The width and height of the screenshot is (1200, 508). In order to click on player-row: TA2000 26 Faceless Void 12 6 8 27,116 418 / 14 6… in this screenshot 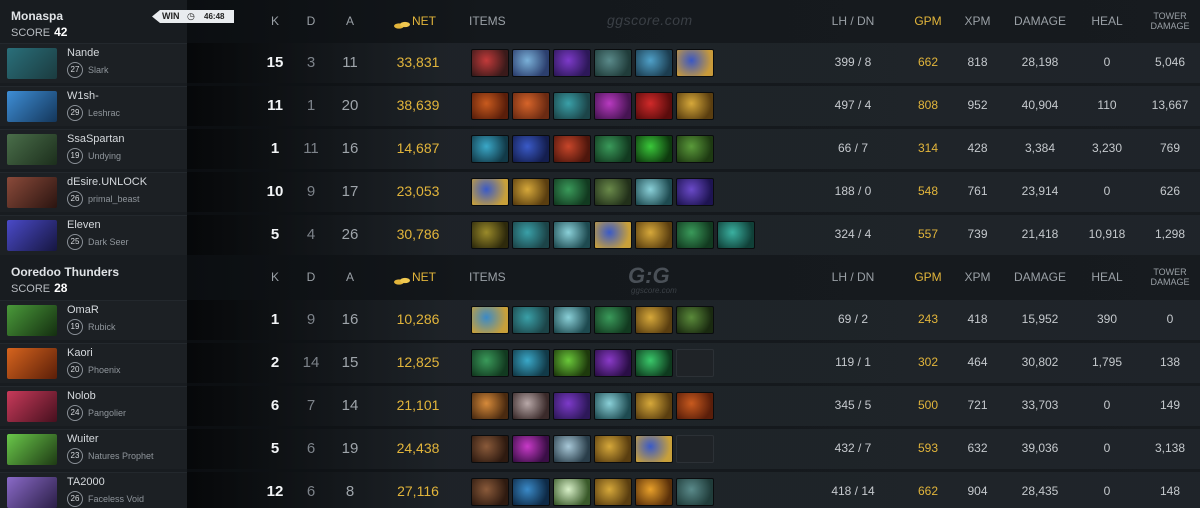, I will do `click(600, 489)`.